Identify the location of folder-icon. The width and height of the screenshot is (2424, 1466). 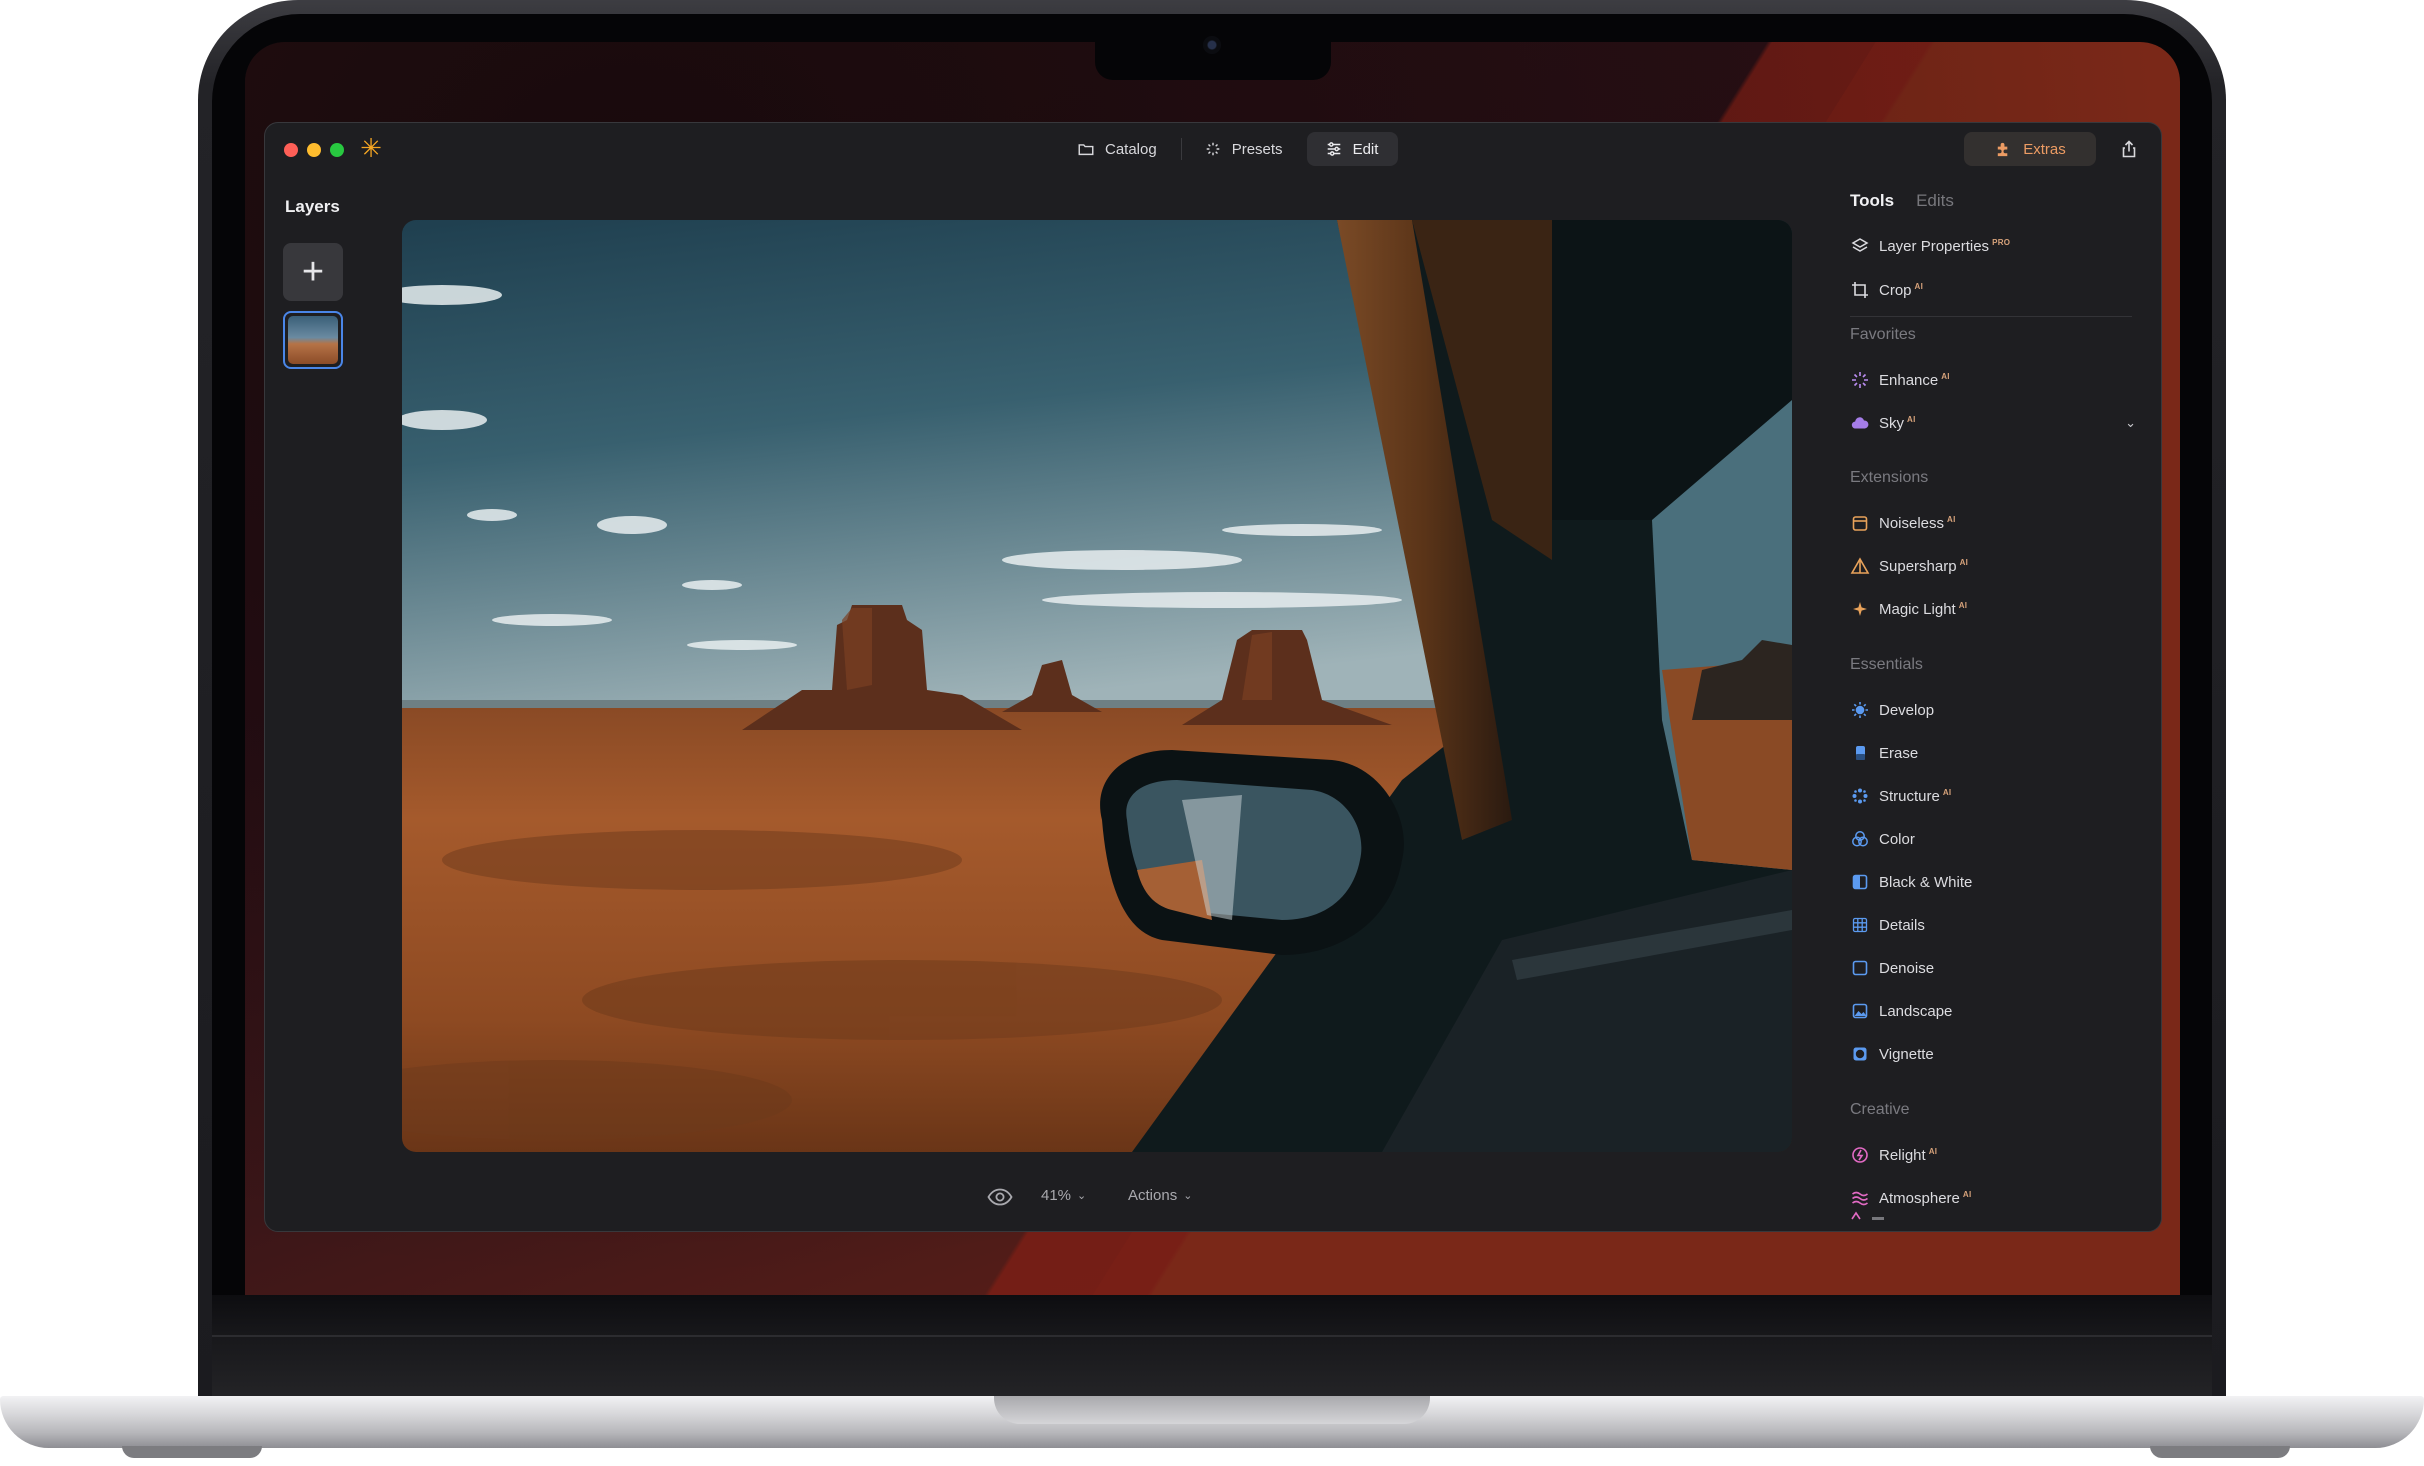
(1086, 150).